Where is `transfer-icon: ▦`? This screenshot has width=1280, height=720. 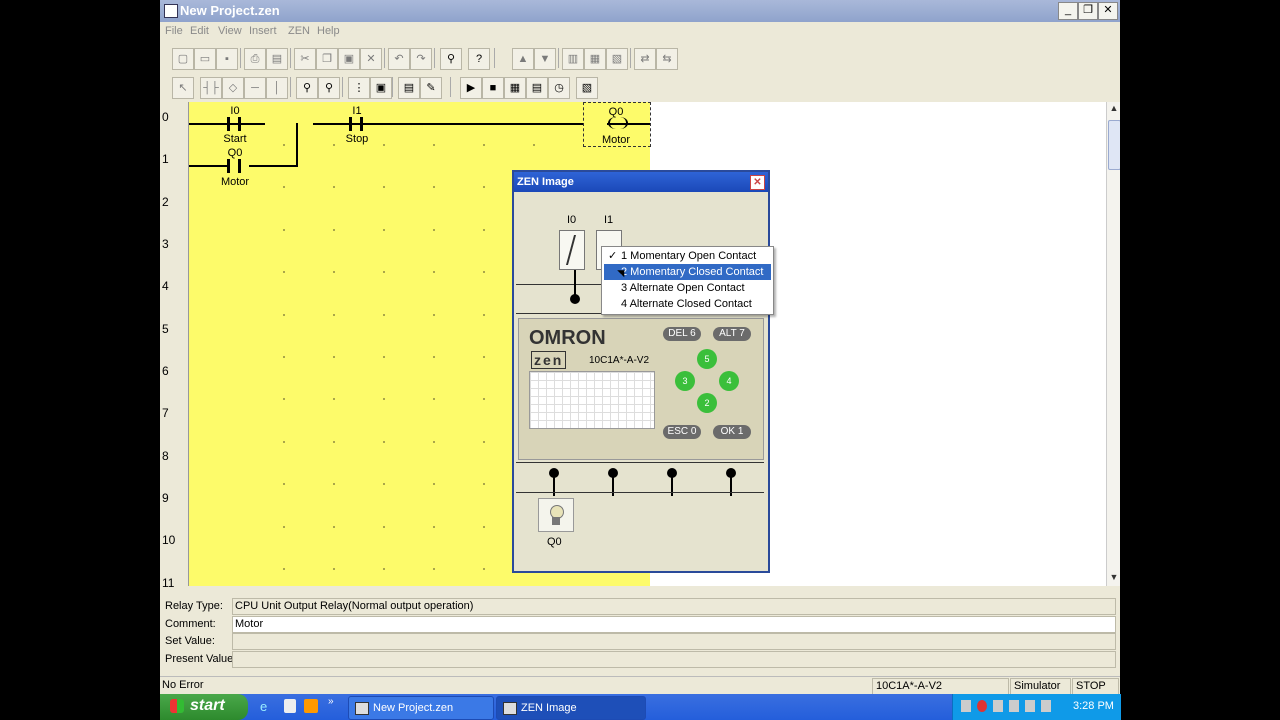 transfer-icon: ▦ is located at coordinates (595, 59).